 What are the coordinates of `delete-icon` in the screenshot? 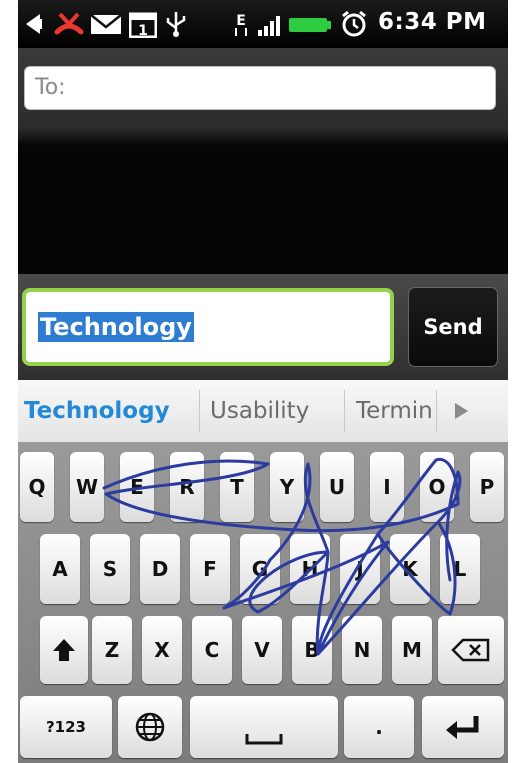 It's located at (470, 650).